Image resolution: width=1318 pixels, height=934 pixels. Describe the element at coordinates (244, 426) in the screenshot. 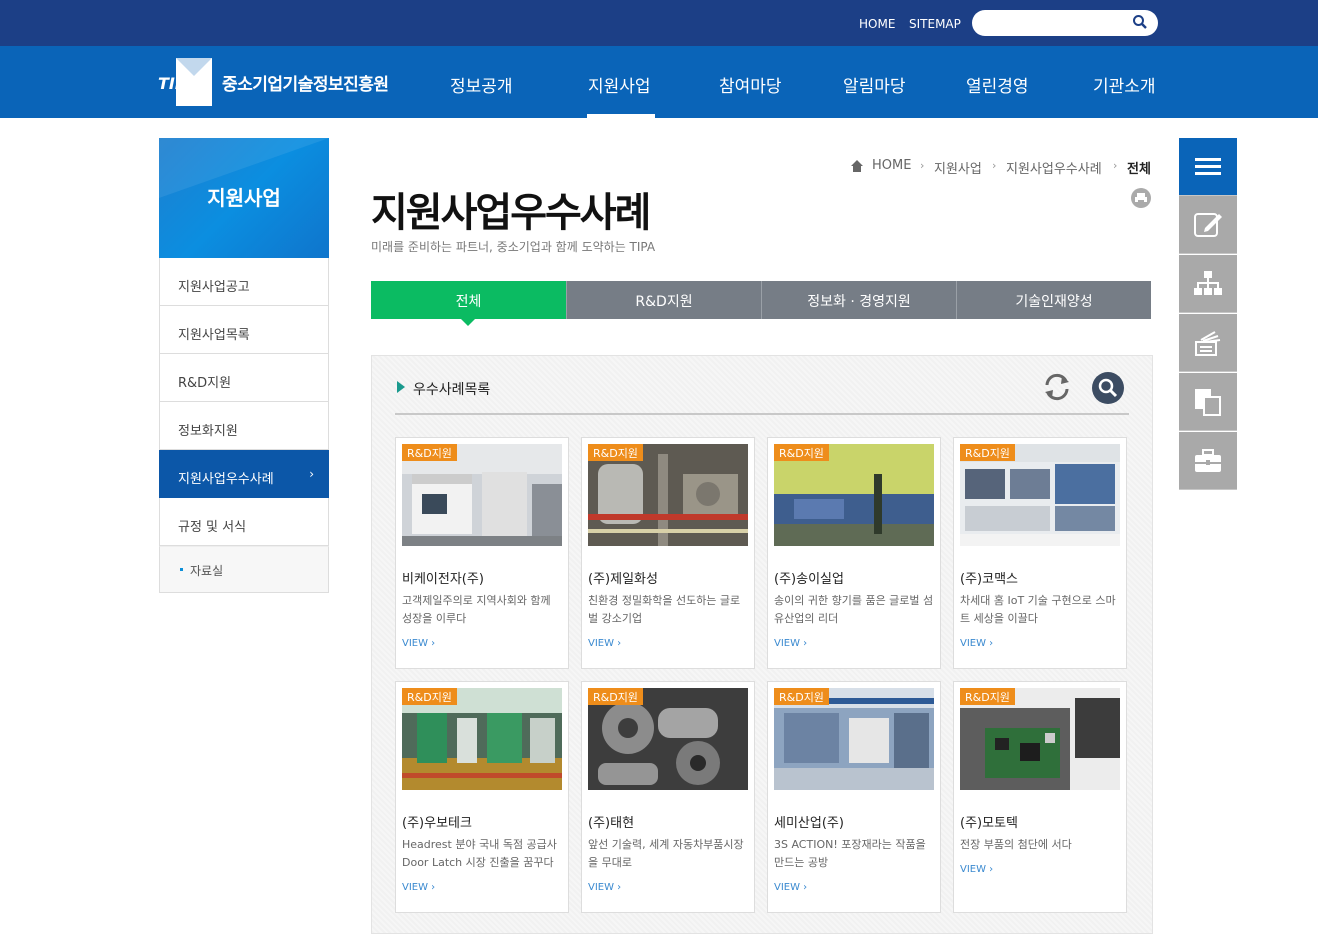

I see `sidebar-item-informatization: 정보화지원` at that location.